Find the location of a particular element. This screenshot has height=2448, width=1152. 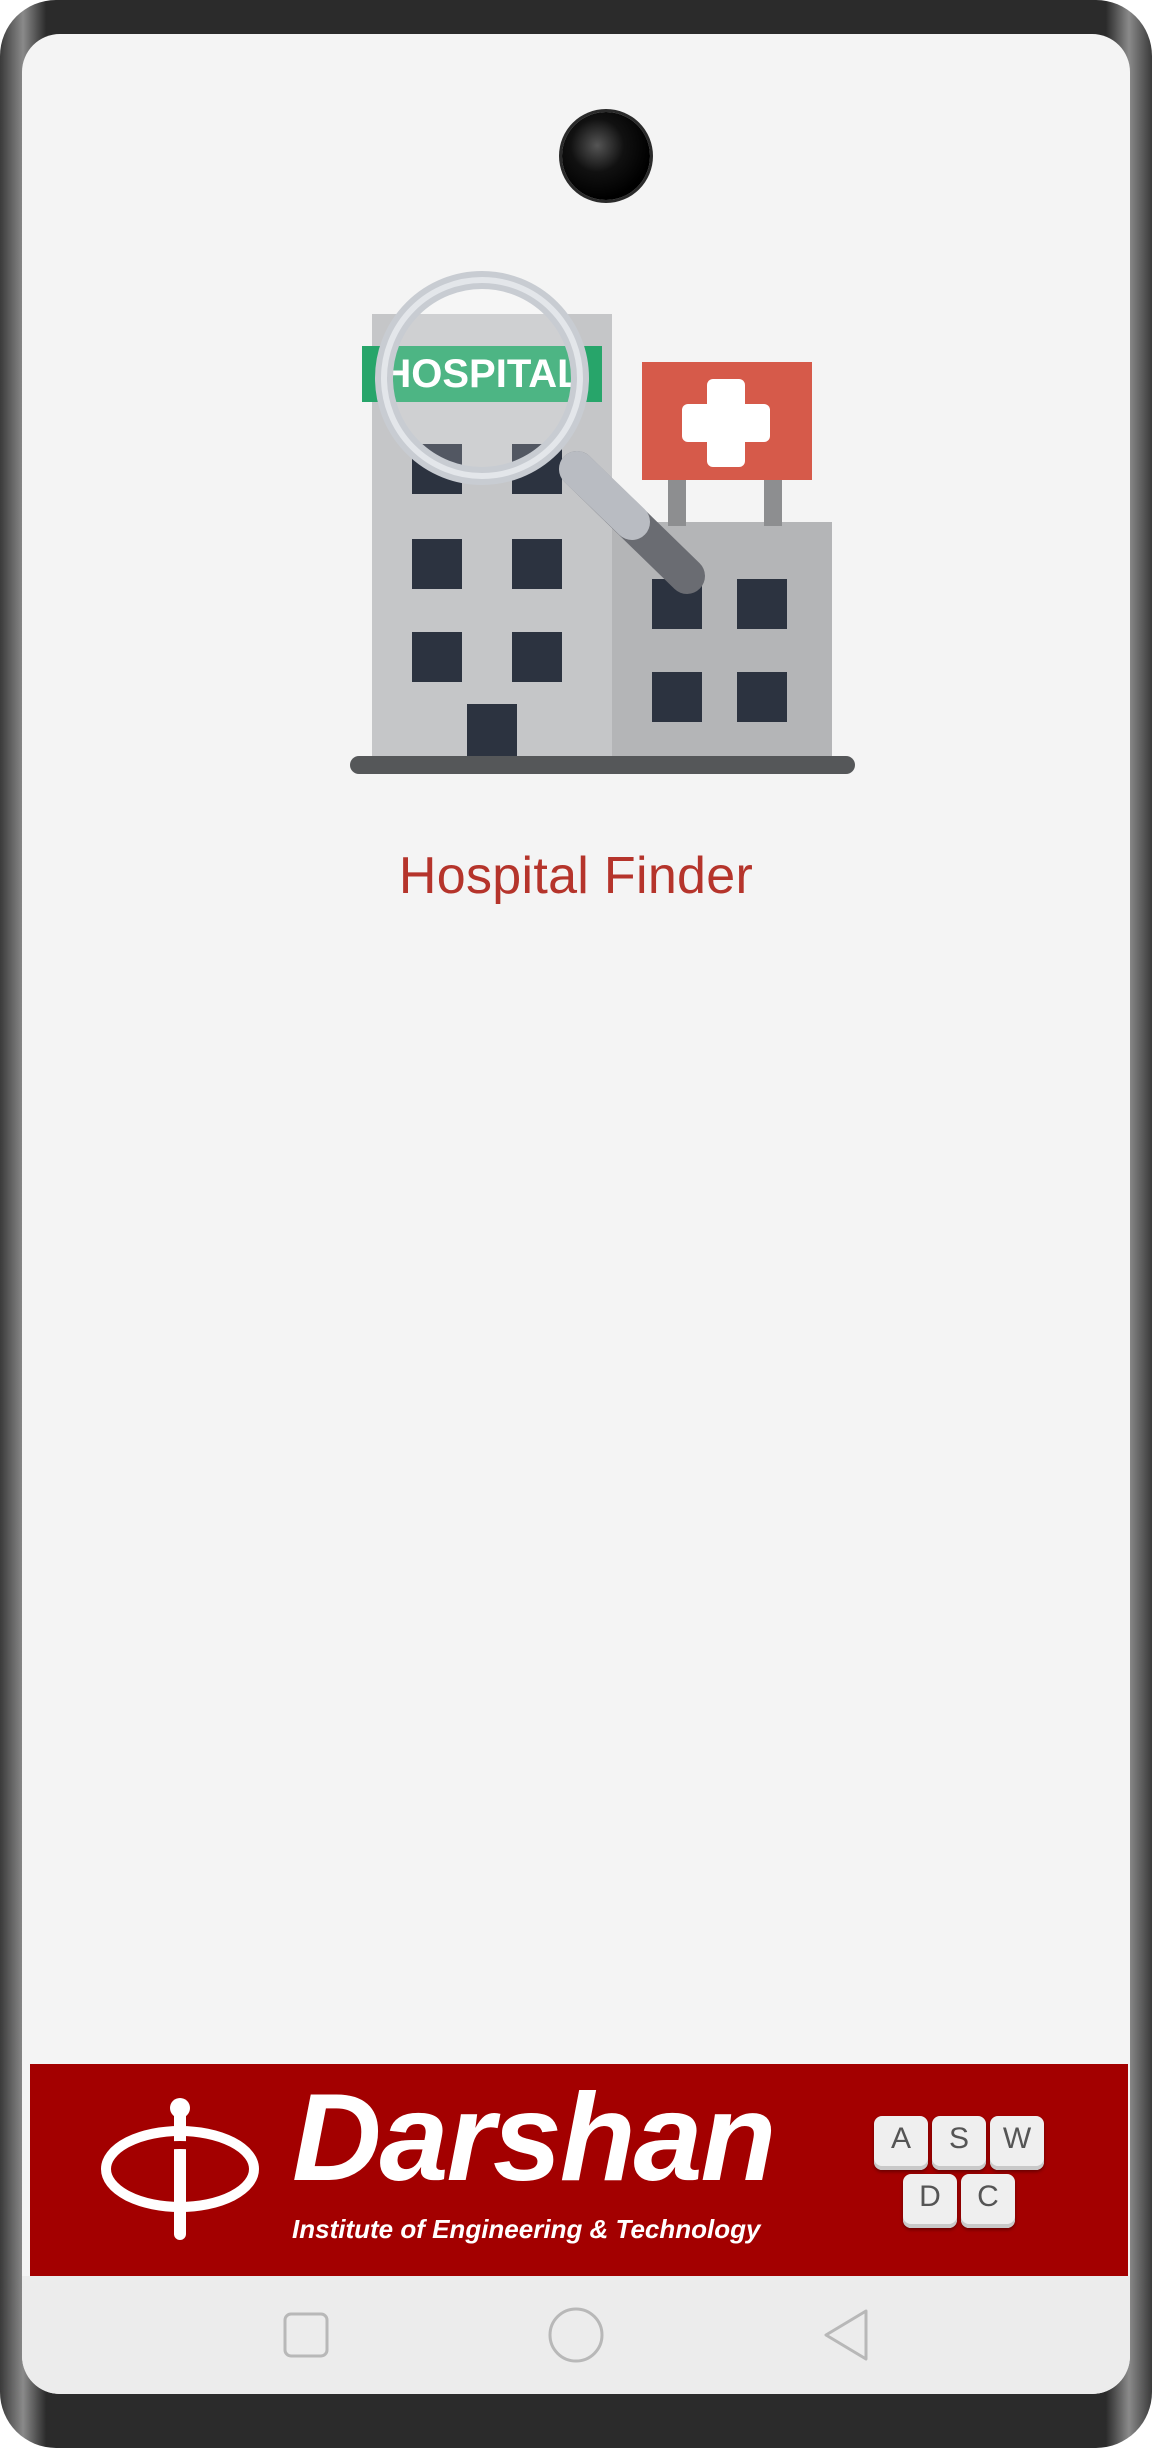

key-d: D is located at coordinates (930, 2201).